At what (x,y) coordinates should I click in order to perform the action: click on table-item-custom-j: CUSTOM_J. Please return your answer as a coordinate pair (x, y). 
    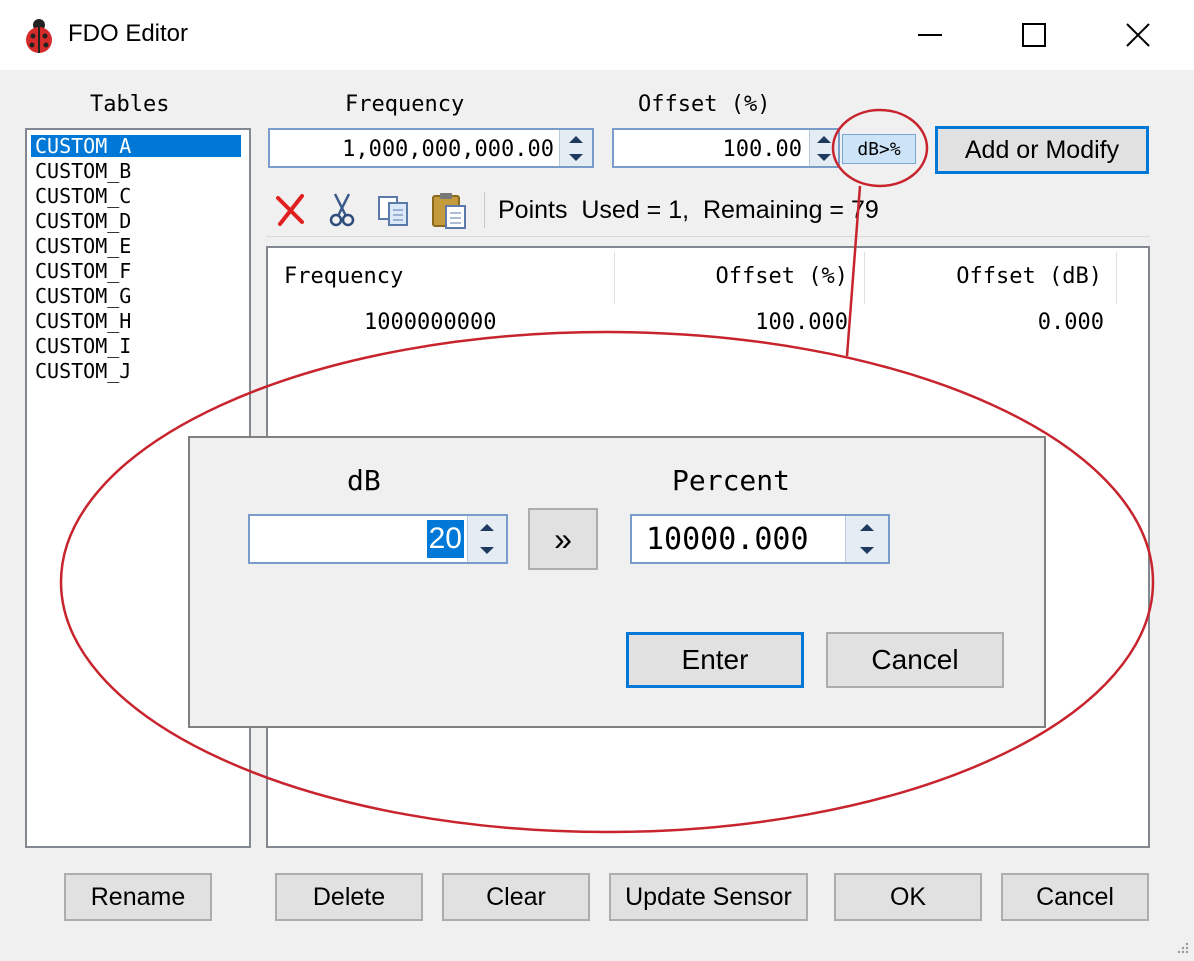
    Looking at the image, I should click on (81, 371).